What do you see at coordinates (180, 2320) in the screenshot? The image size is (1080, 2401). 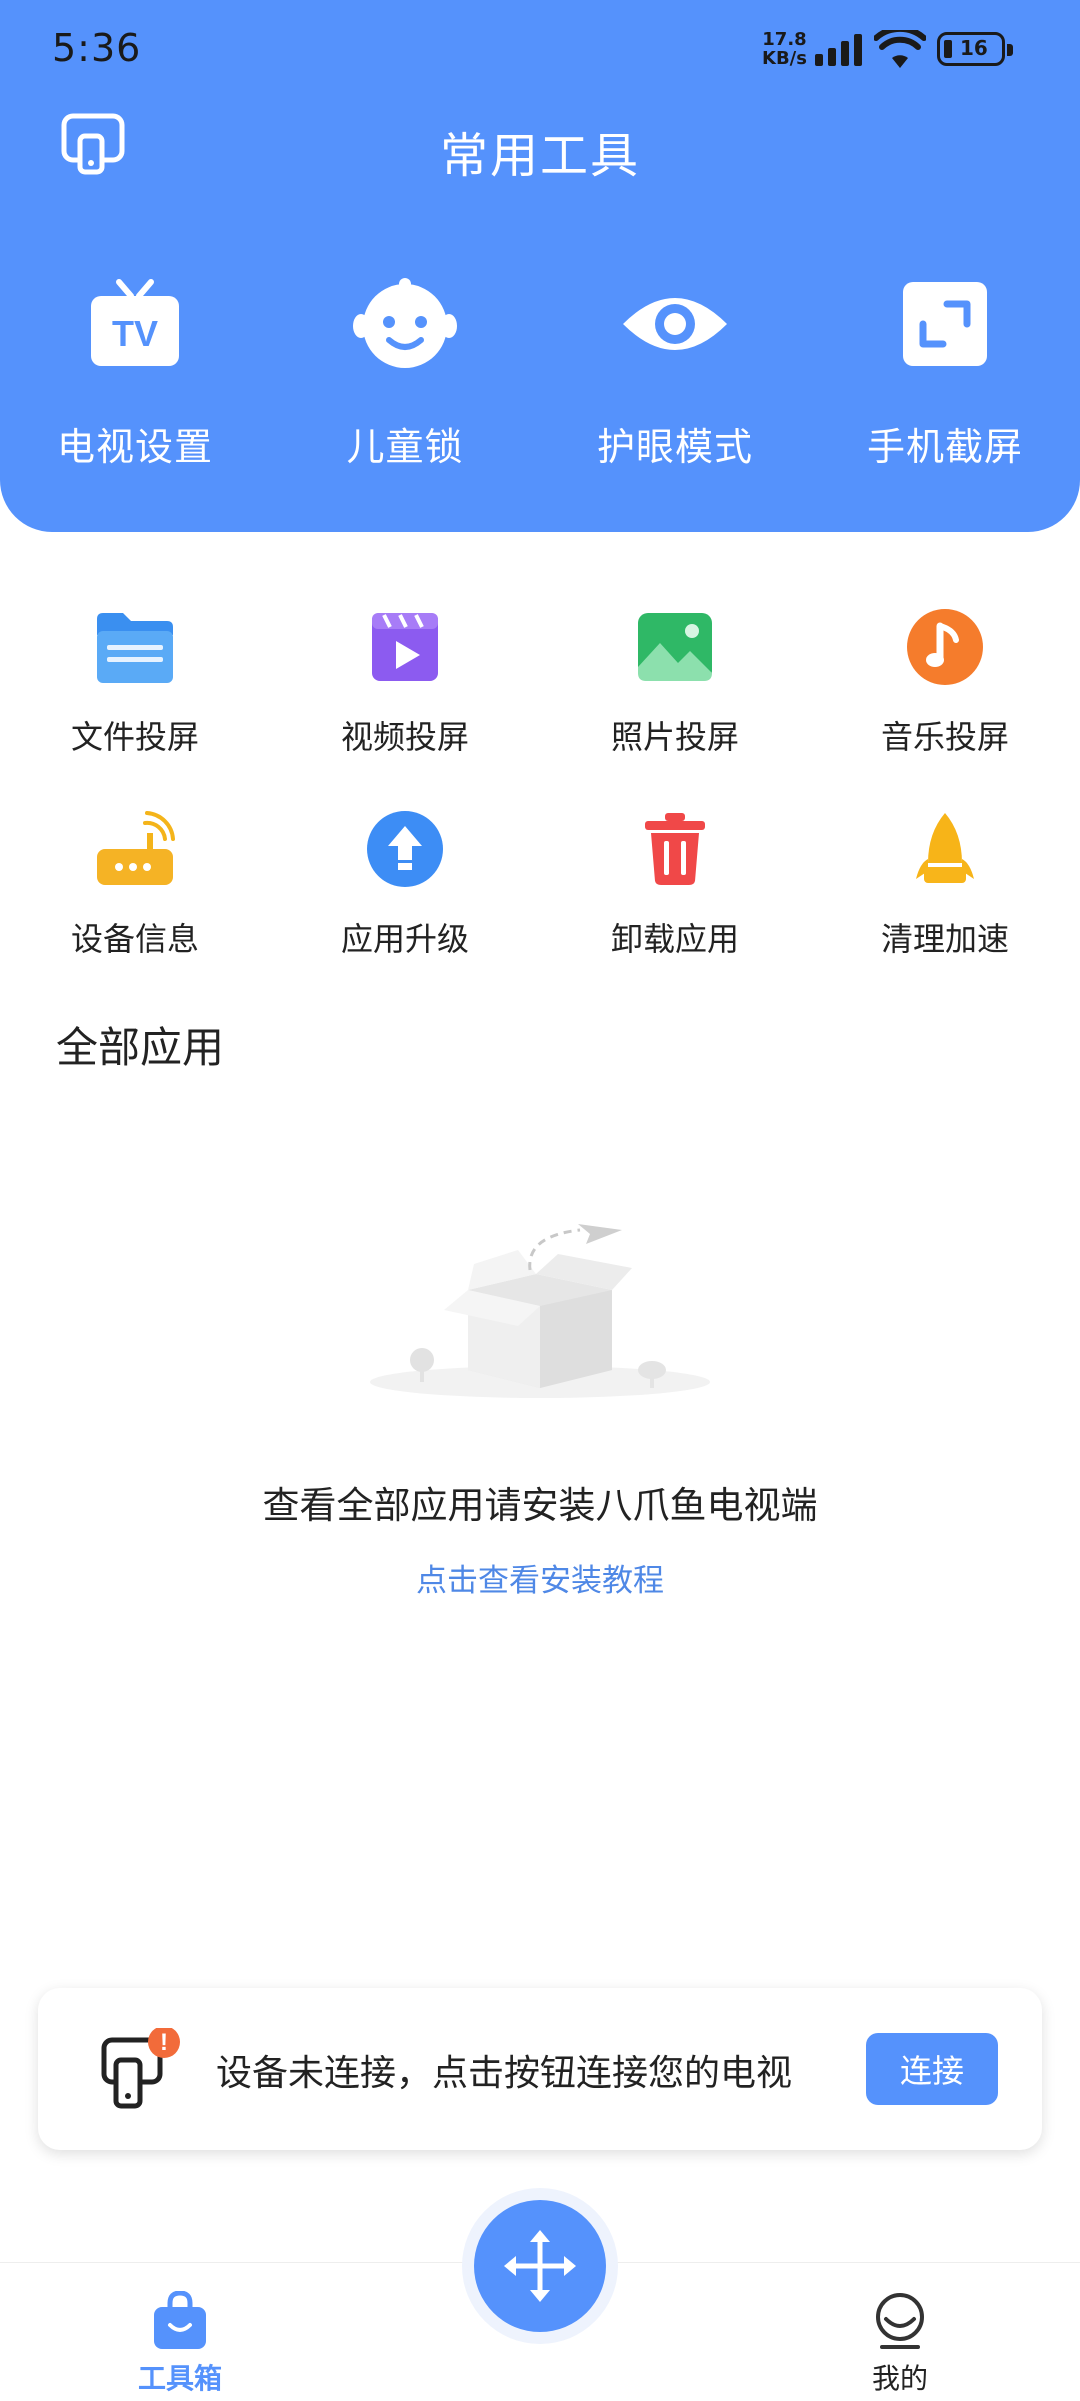 I see `shopping-bag-icon` at bounding box center [180, 2320].